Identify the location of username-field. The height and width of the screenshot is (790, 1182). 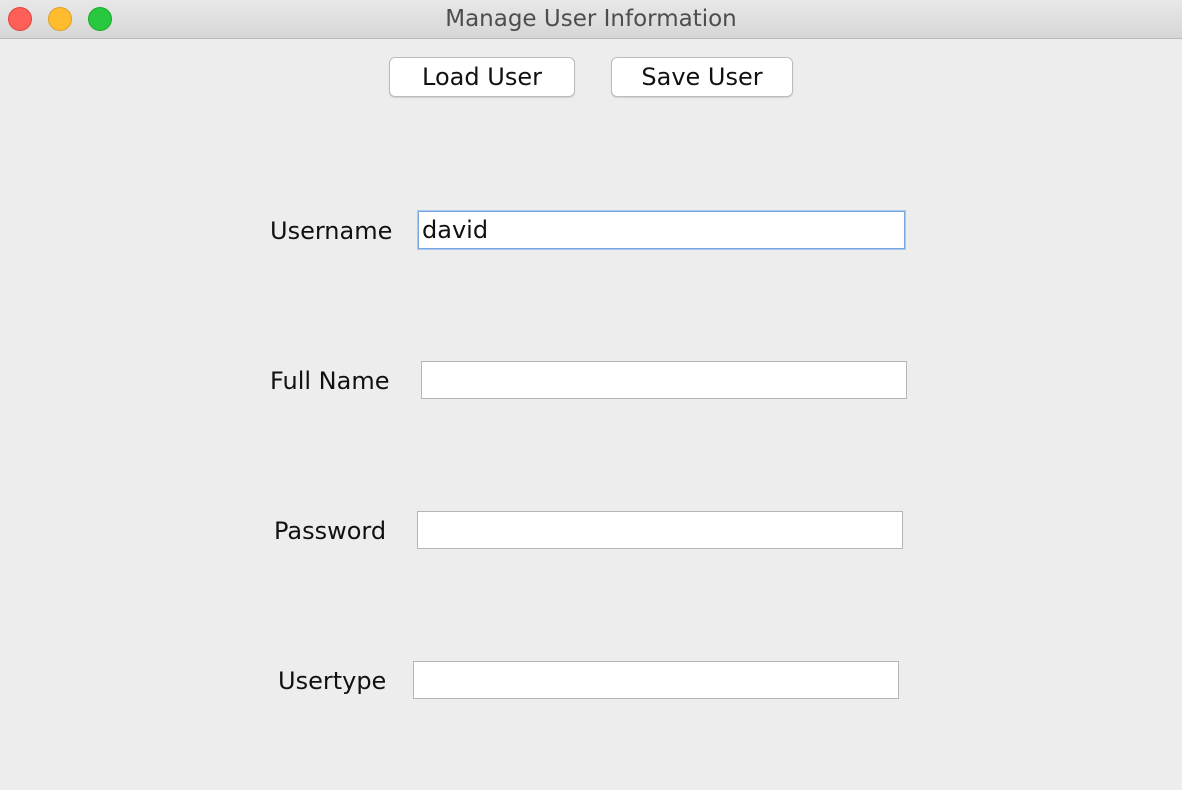
(661, 230).